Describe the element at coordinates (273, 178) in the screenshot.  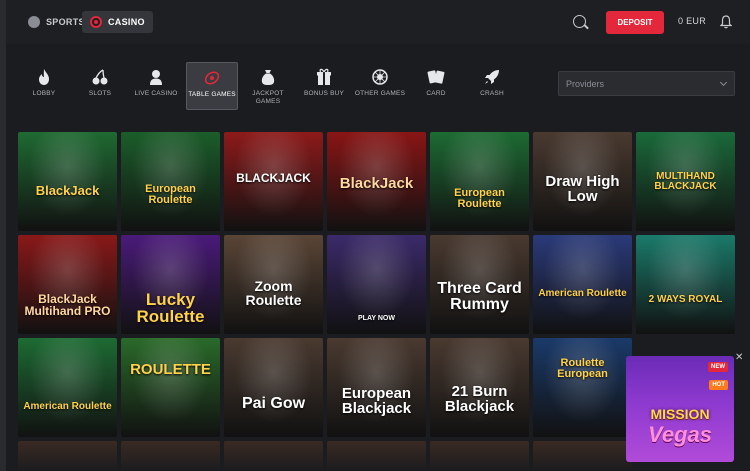
I see `game-title: BLACKJACK` at that location.